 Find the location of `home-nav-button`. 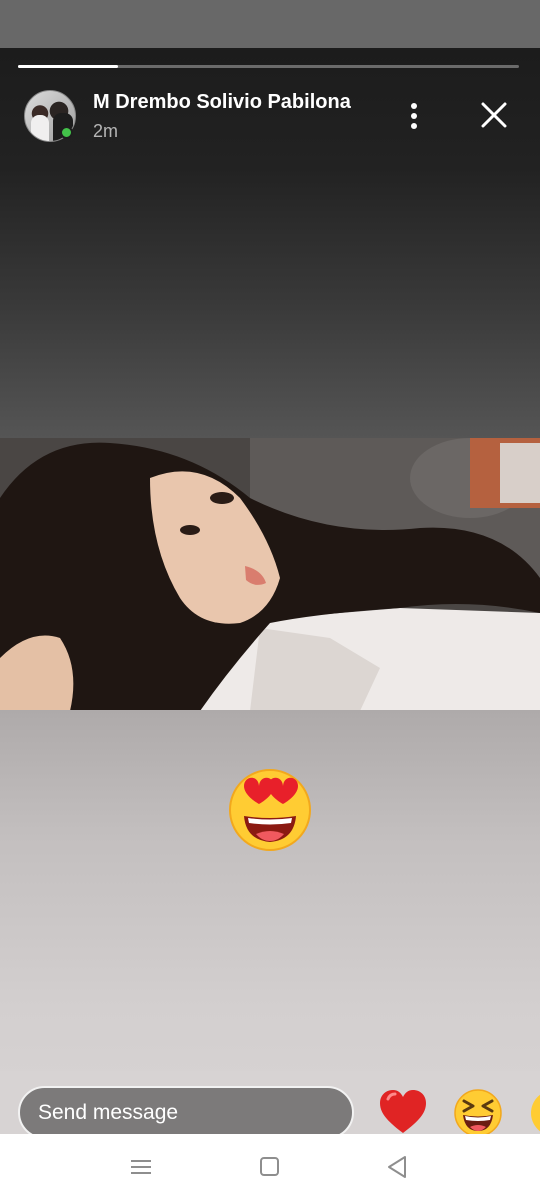

home-nav-button is located at coordinates (270, 1167).